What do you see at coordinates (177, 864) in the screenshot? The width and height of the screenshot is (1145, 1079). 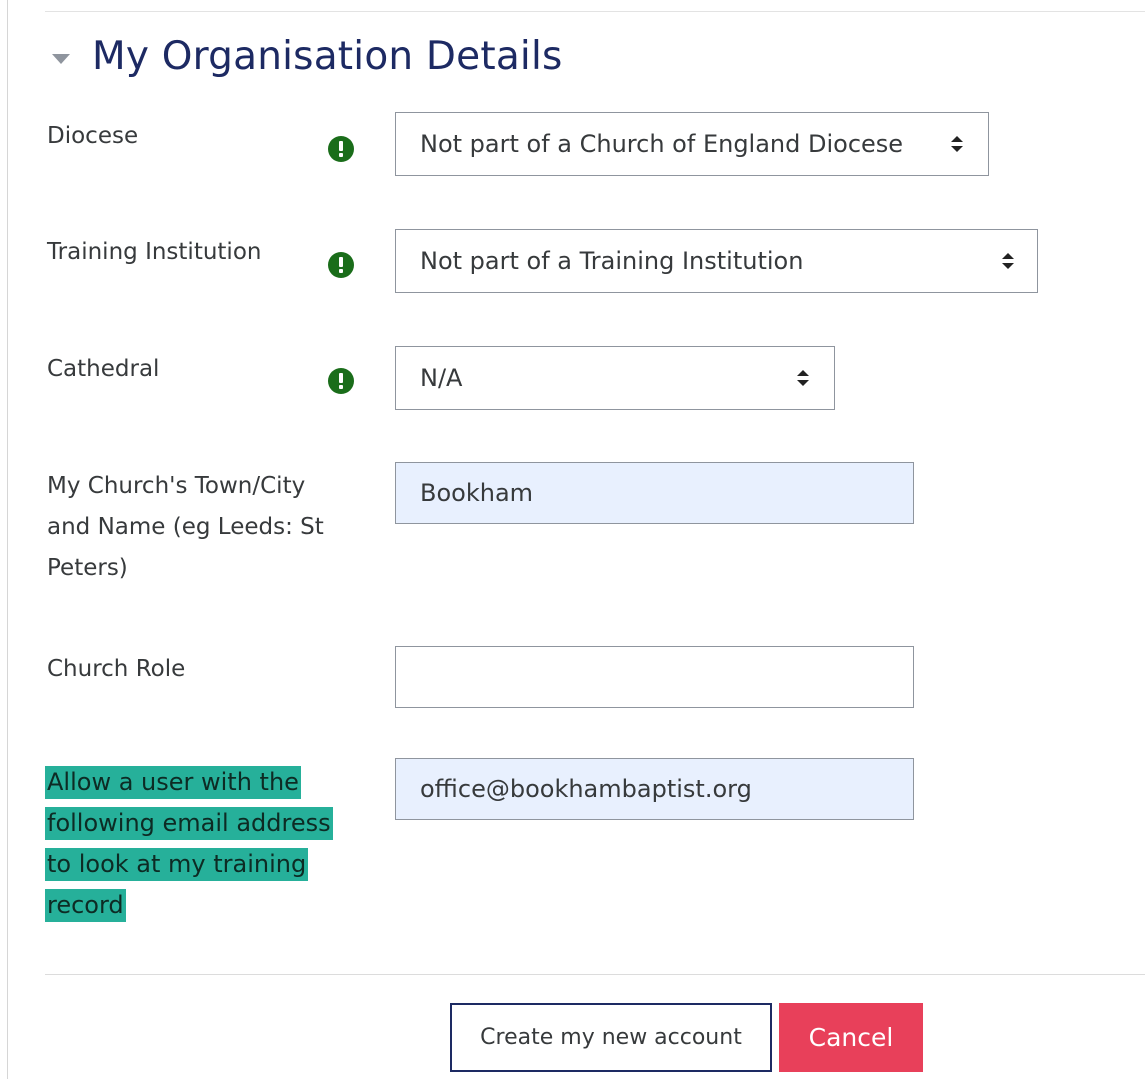 I see `allow-email-label-line: to look at my training` at bounding box center [177, 864].